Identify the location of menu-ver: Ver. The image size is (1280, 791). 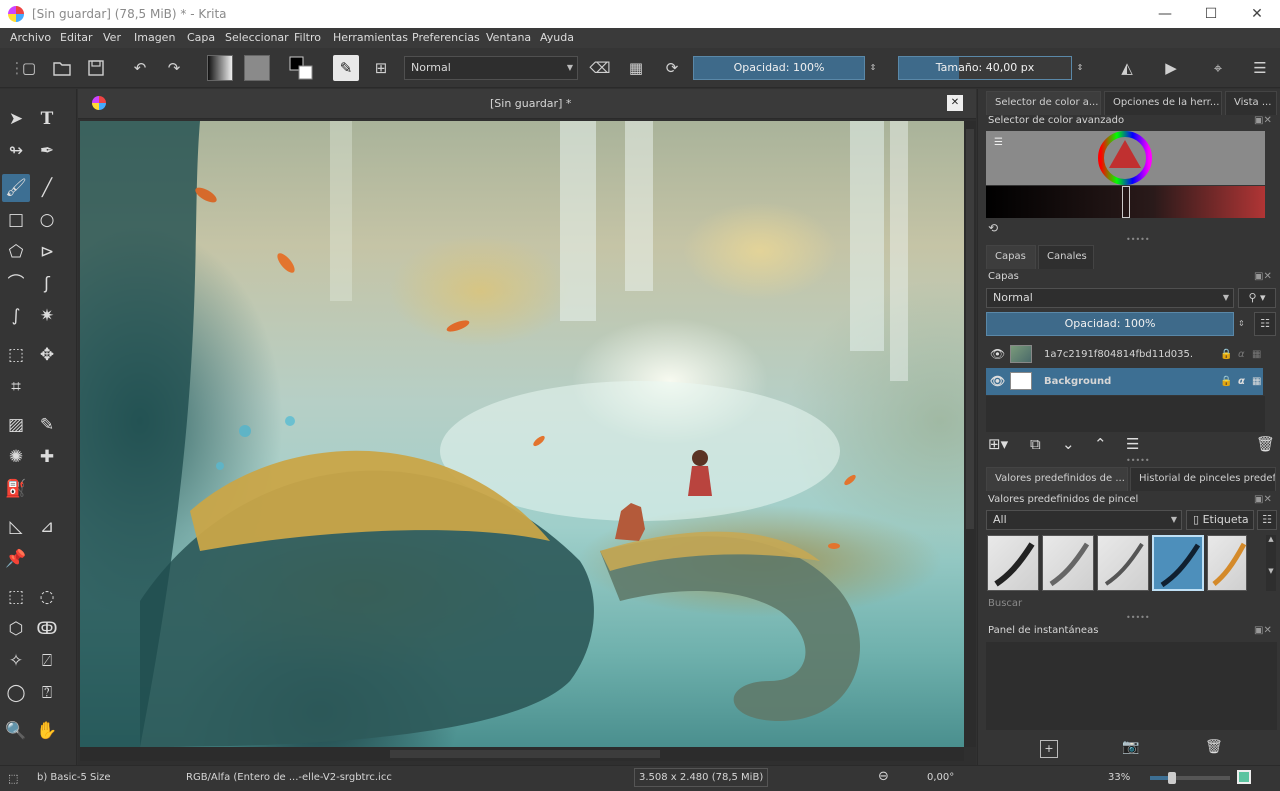
(112, 37).